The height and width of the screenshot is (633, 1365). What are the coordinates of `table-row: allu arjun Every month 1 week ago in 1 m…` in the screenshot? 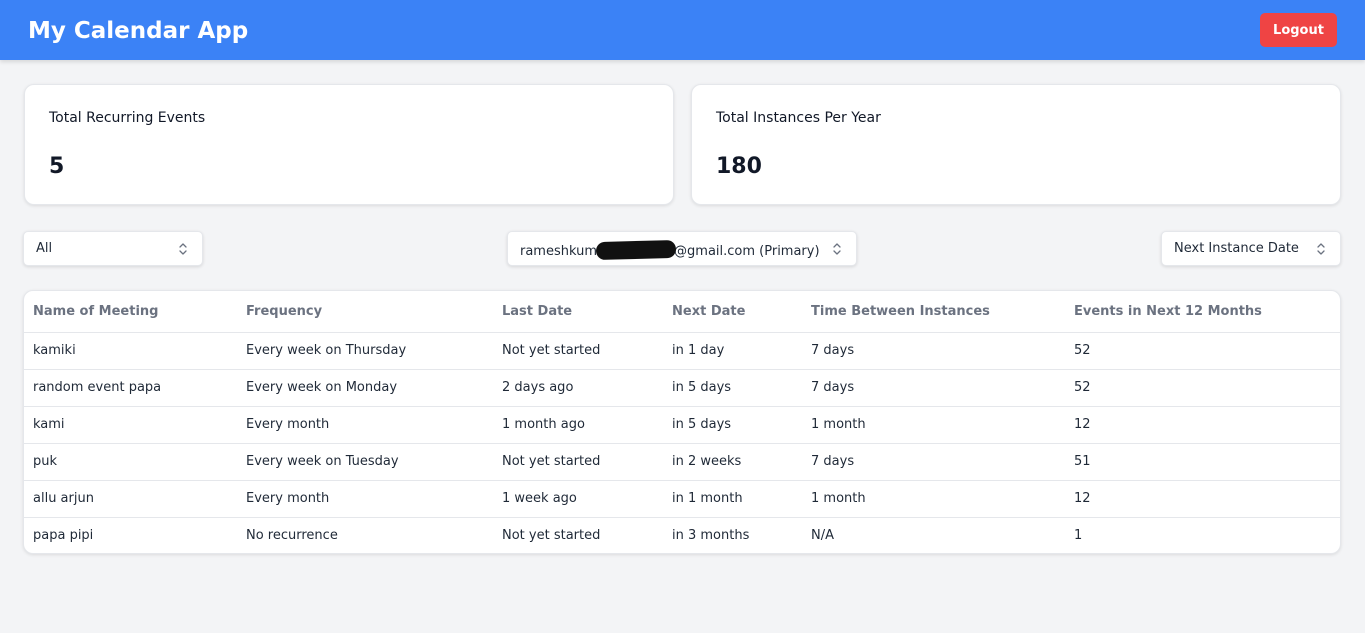 It's located at (682, 499).